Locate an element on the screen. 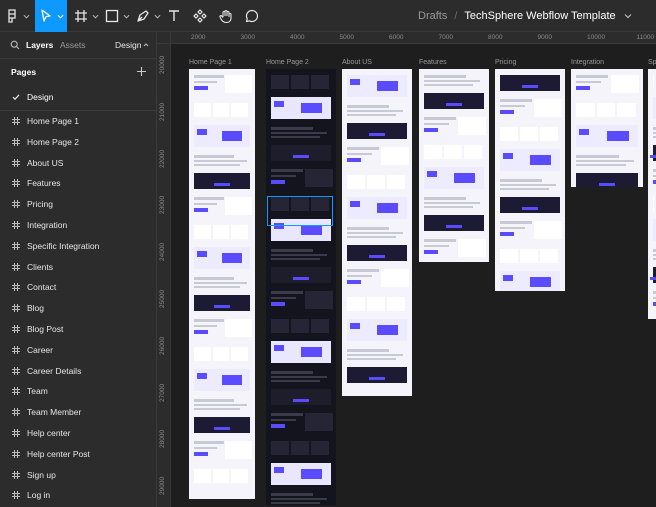 The height and width of the screenshot is (507, 656). main-menu-button is located at coordinates (17, 16).